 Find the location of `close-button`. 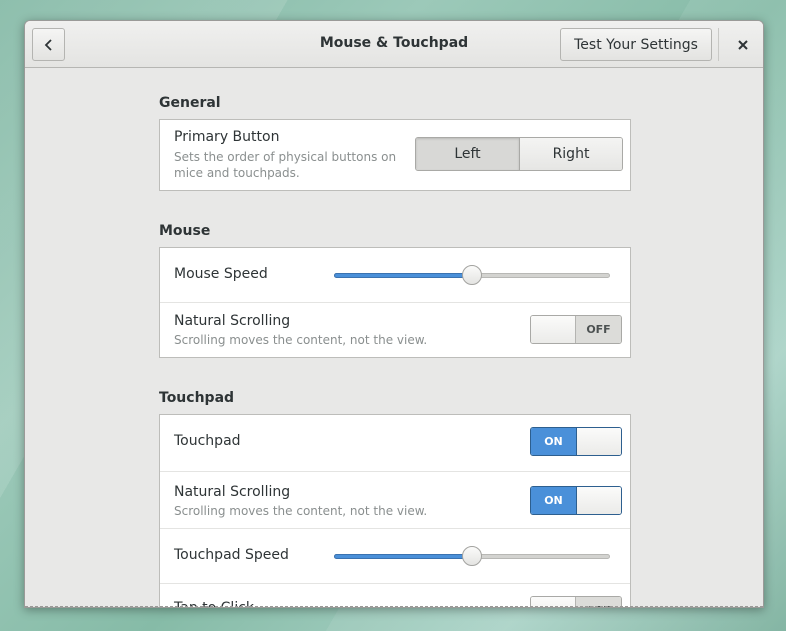

close-button is located at coordinates (742, 44).